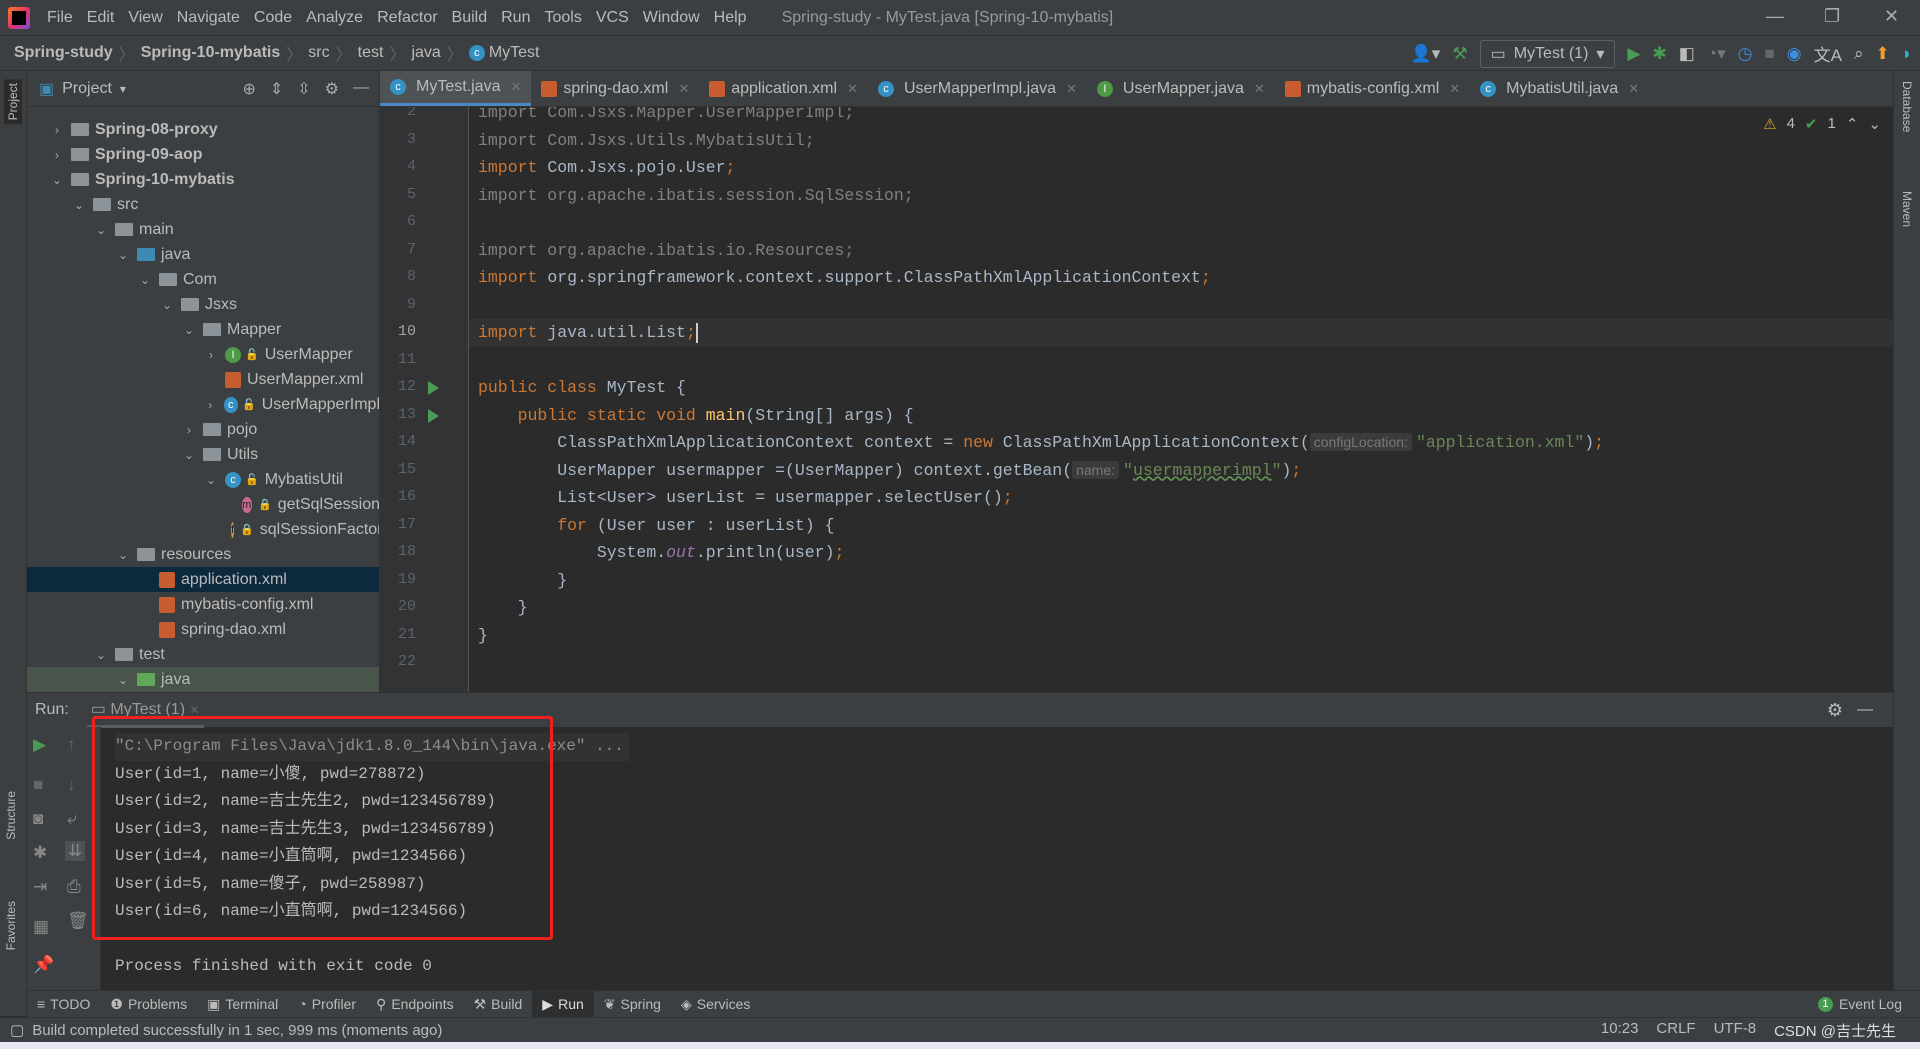 The image size is (1920, 1049). I want to click on breadcrumb-test: test, so click(371, 53).